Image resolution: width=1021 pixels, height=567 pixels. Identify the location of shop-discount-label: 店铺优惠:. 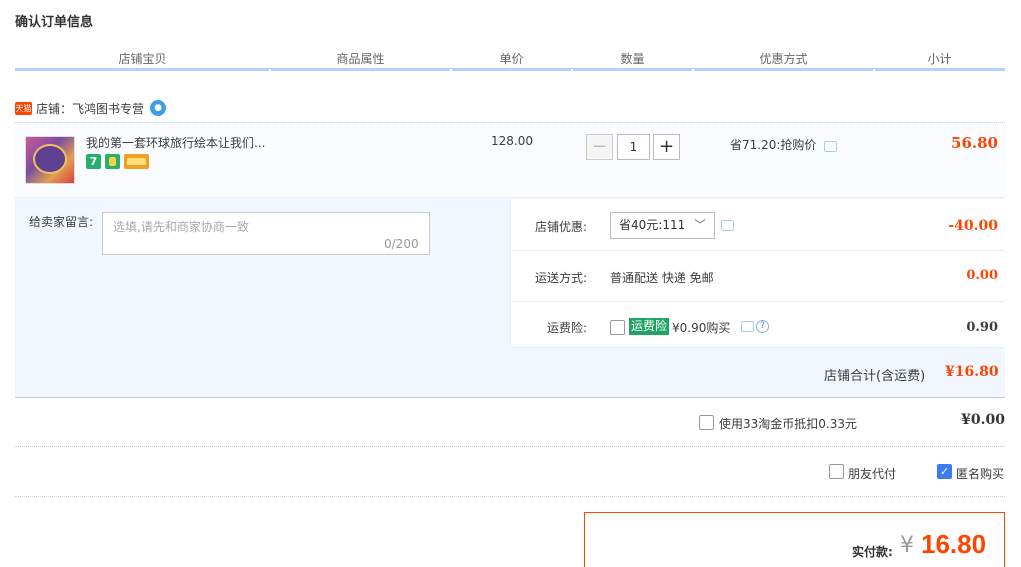
(561, 227).